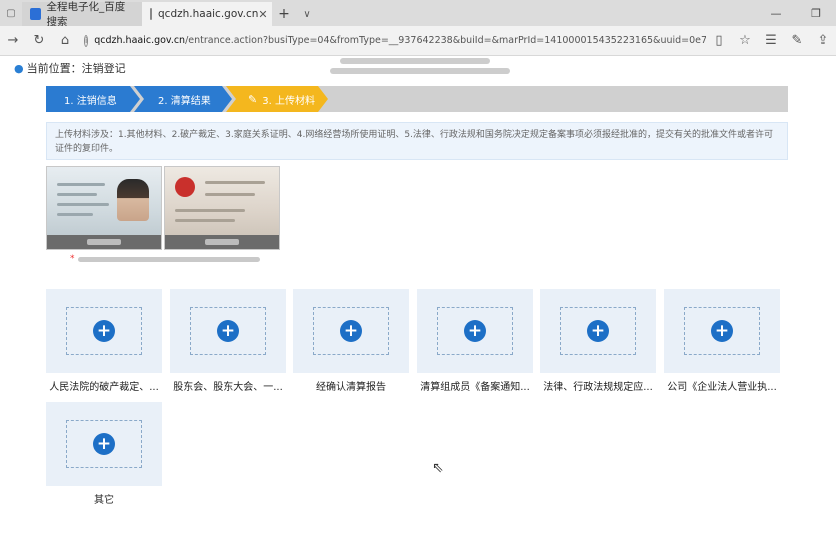 Image resolution: width=836 pixels, height=533 pixels. What do you see at coordinates (284, 14) in the screenshot?
I see `new-tab-icon: +` at bounding box center [284, 14].